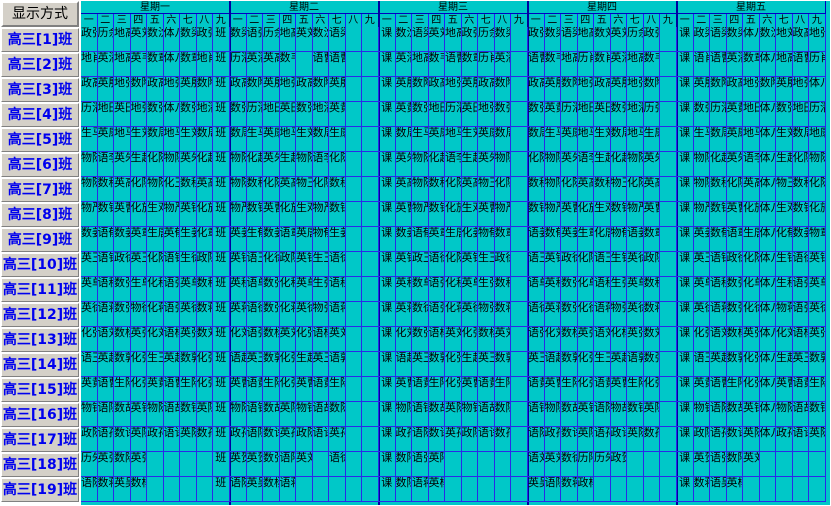 Image resolution: width=831 pixels, height=506 pixels. I want to click on lesson-cell: 物蒋, so click(784, 314).